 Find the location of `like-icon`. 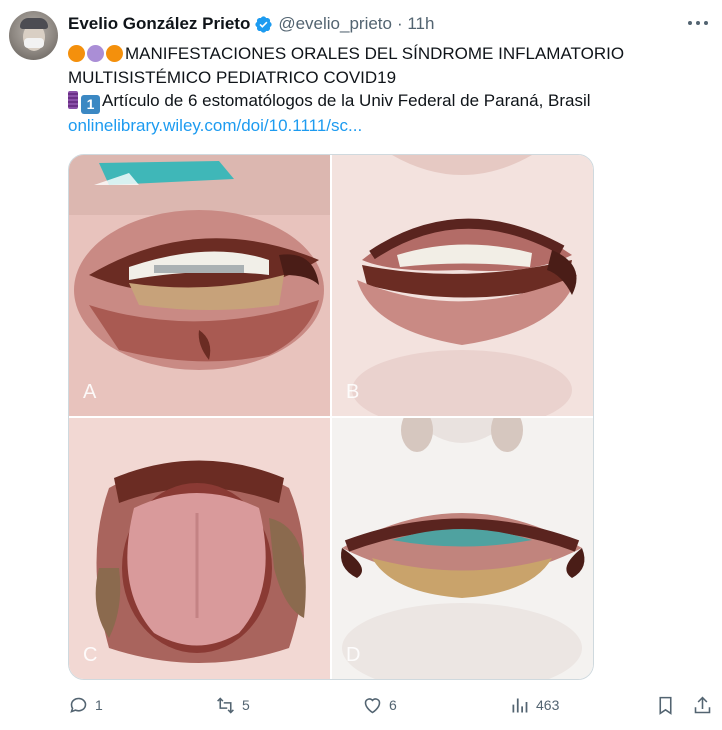

like-icon is located at coordinates (372, 705).